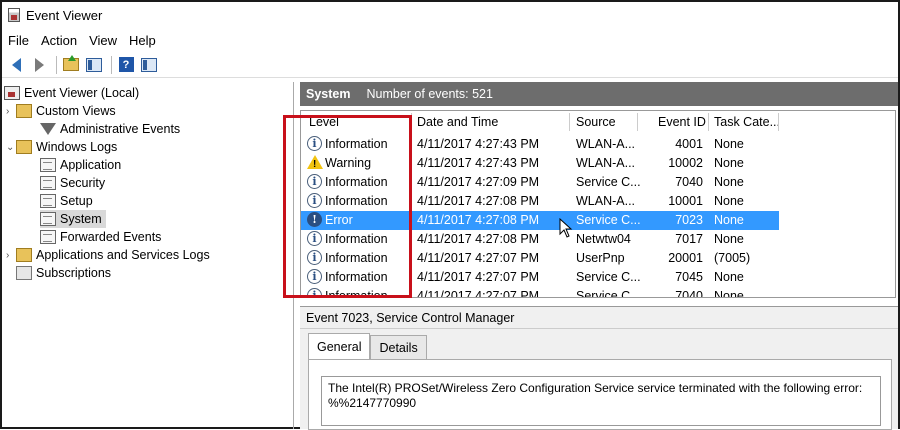 This screenshot has width=900, height=430. I want to click on help-button: ?, so click(126, 65).